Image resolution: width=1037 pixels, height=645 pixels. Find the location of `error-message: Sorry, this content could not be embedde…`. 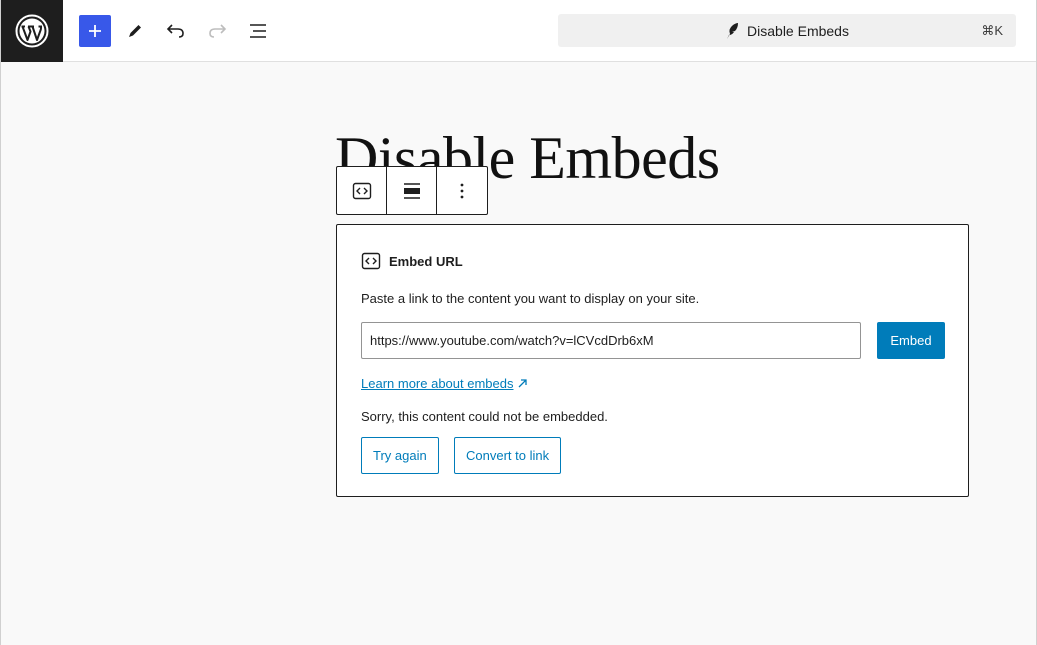

error-message: Sorry, this content could not be embedde… is located at coordinates (484, 416).